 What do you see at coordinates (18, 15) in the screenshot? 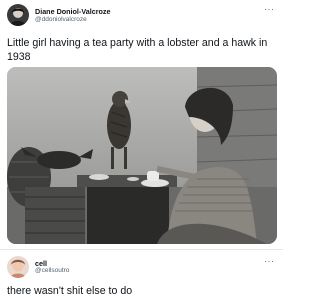
I see `author-avatar` at bounding box center [18, 15].